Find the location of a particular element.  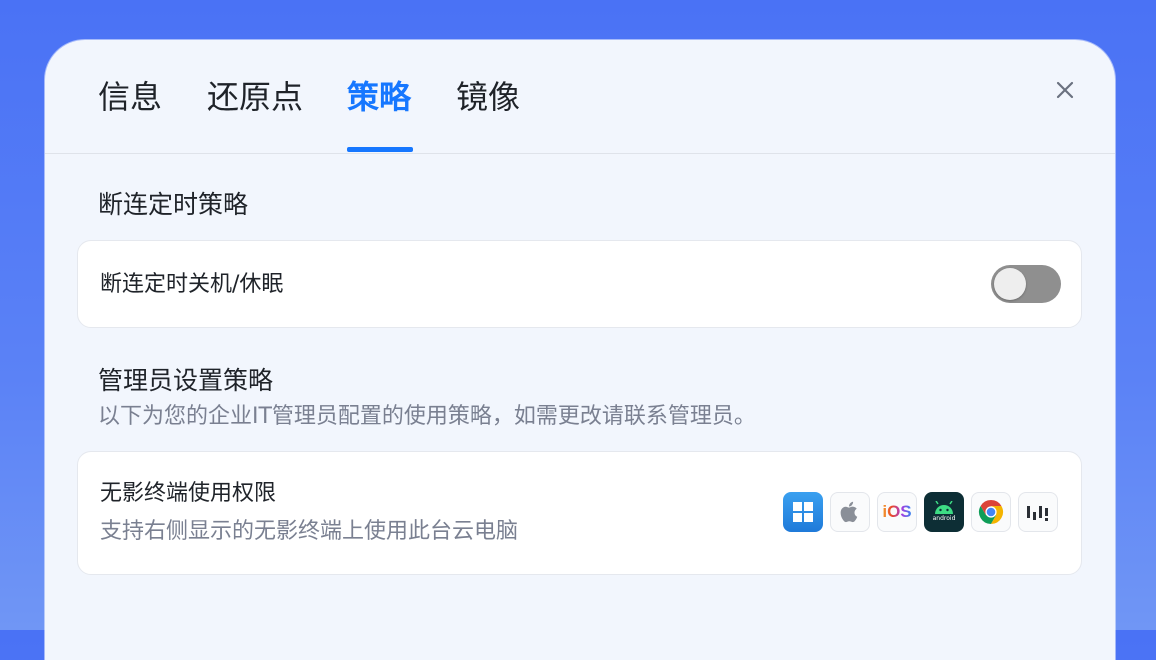

tab-image: 镜像 is located at coordinates (488, 97).